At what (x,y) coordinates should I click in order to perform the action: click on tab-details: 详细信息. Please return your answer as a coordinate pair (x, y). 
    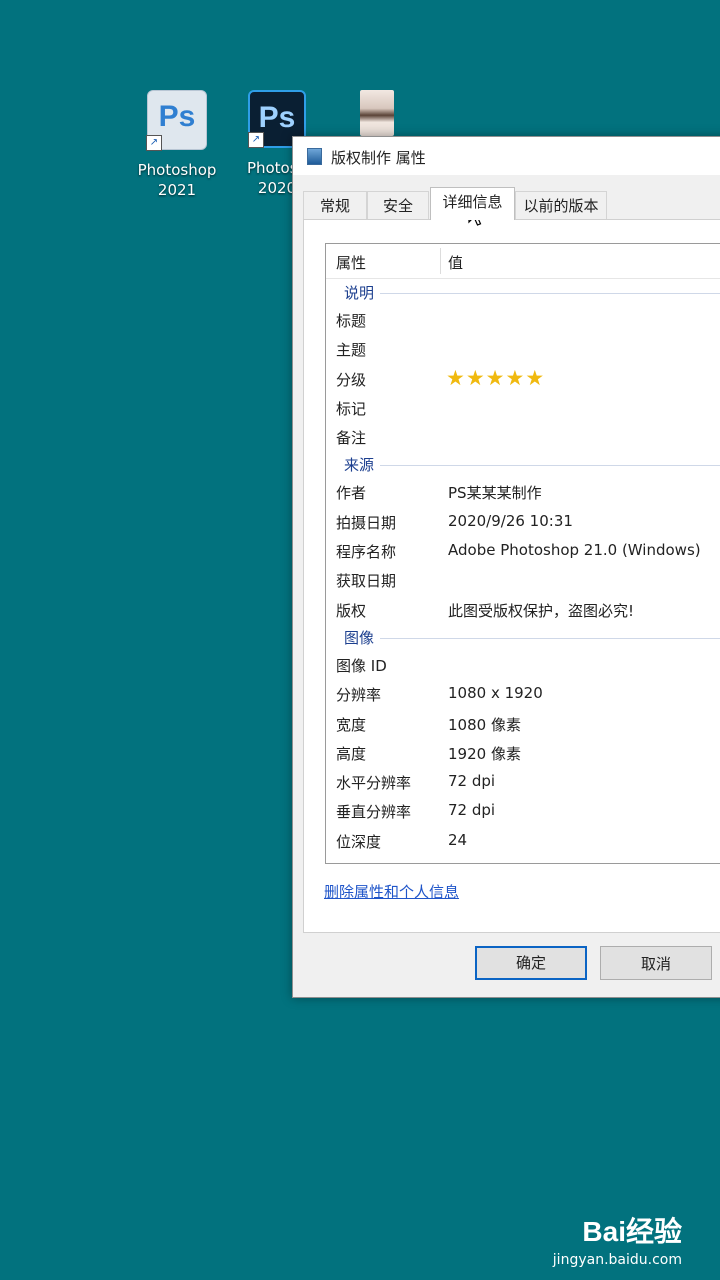
    Looking at the image, I should click on (472, 203).